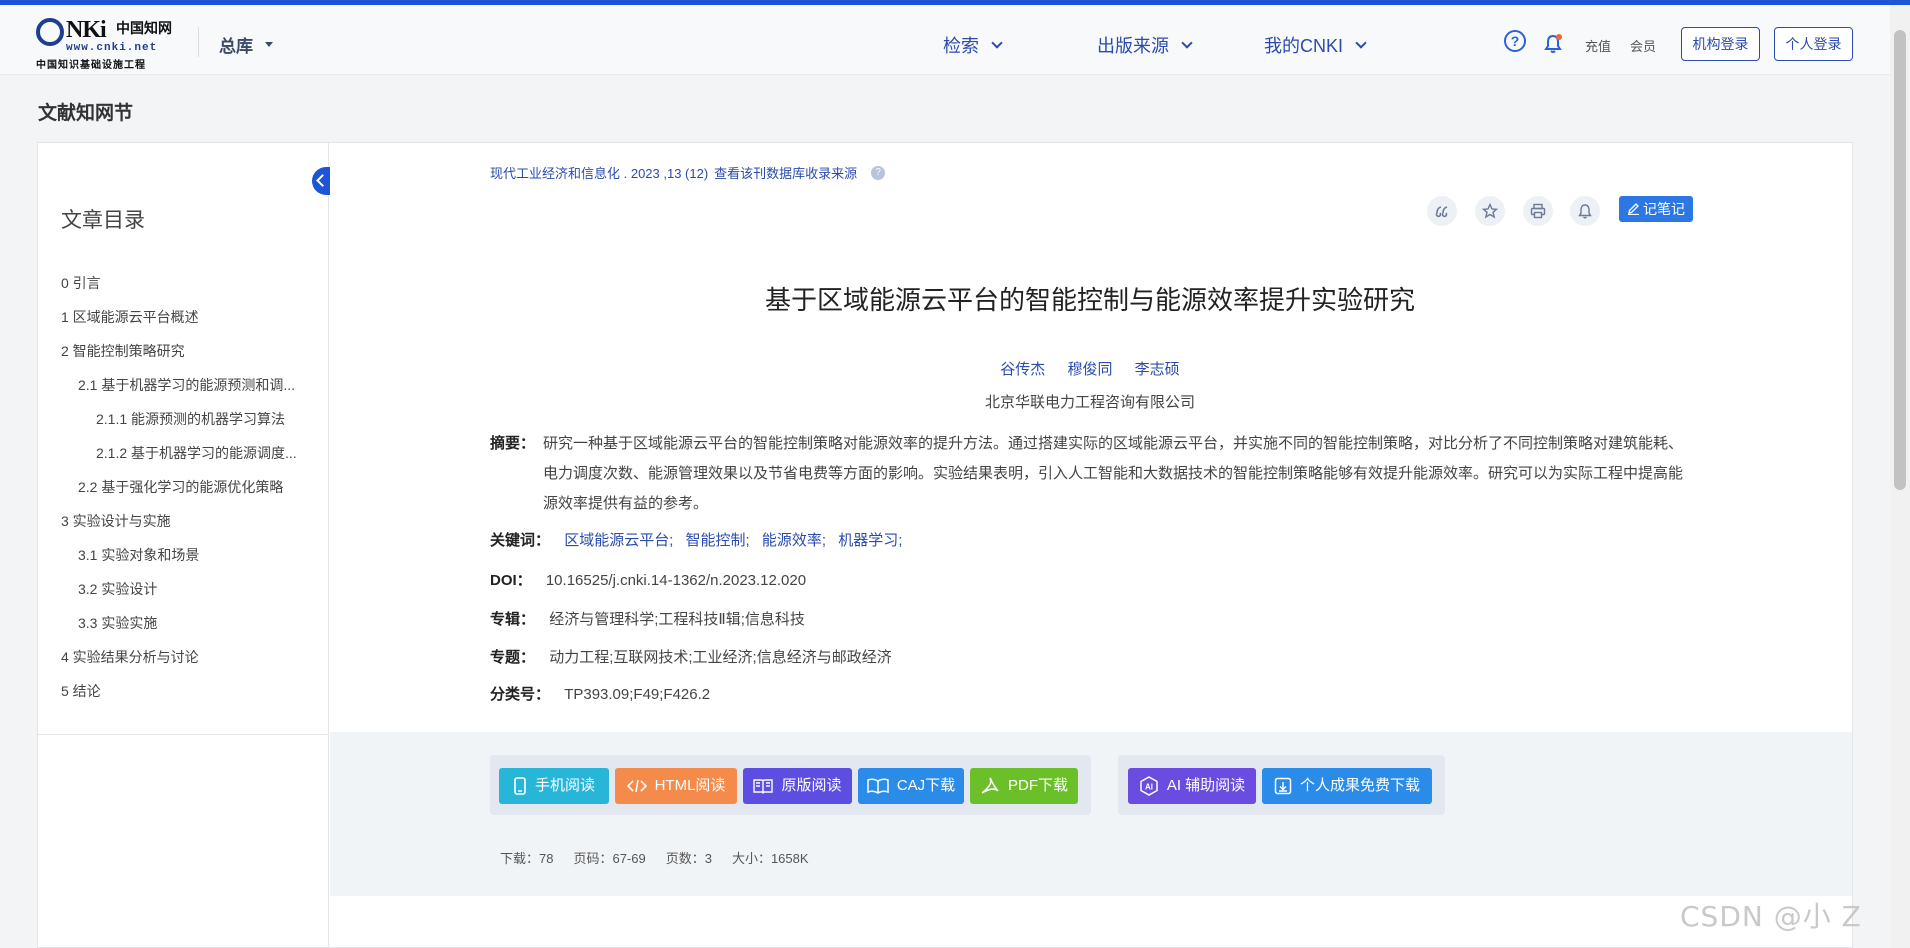 Image resolution: width=1910 pixels, height=948 pixels. I want to click on toc-title: 文章目录, so click(103, 220).